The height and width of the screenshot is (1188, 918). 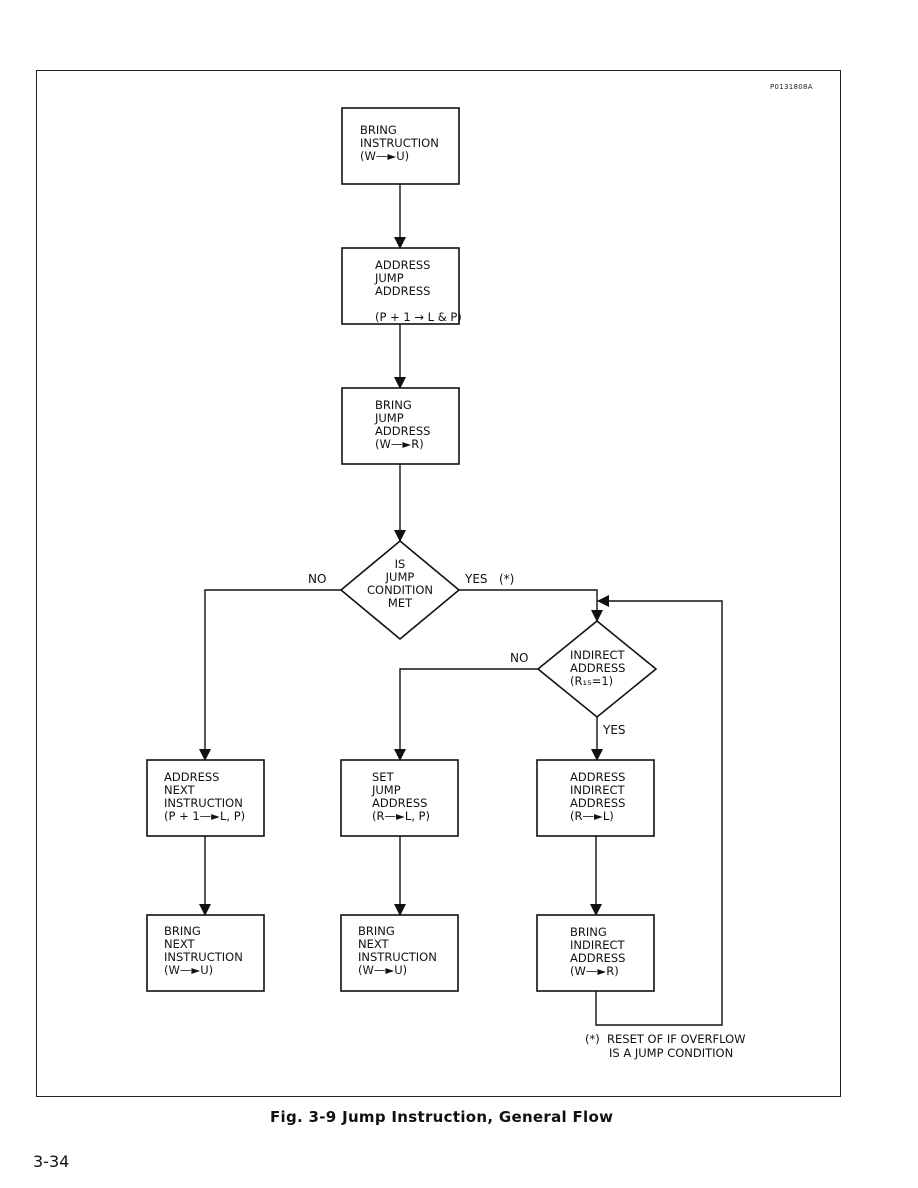 What do you see at coordinates (401, 816) in the screenshot?
I see `node-label-line: (R—►L, P)` at bounding box center [401, 816].